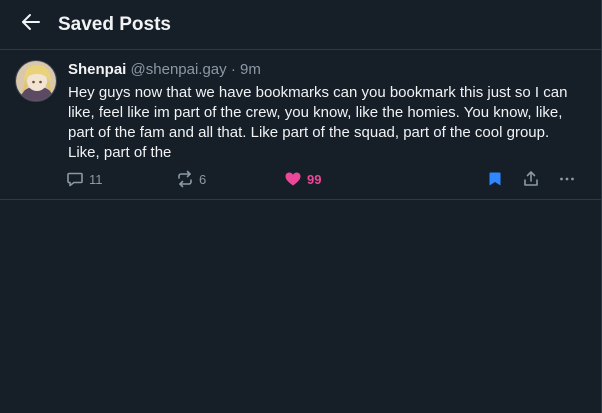  I want to click on avatar, so click(36, 81).